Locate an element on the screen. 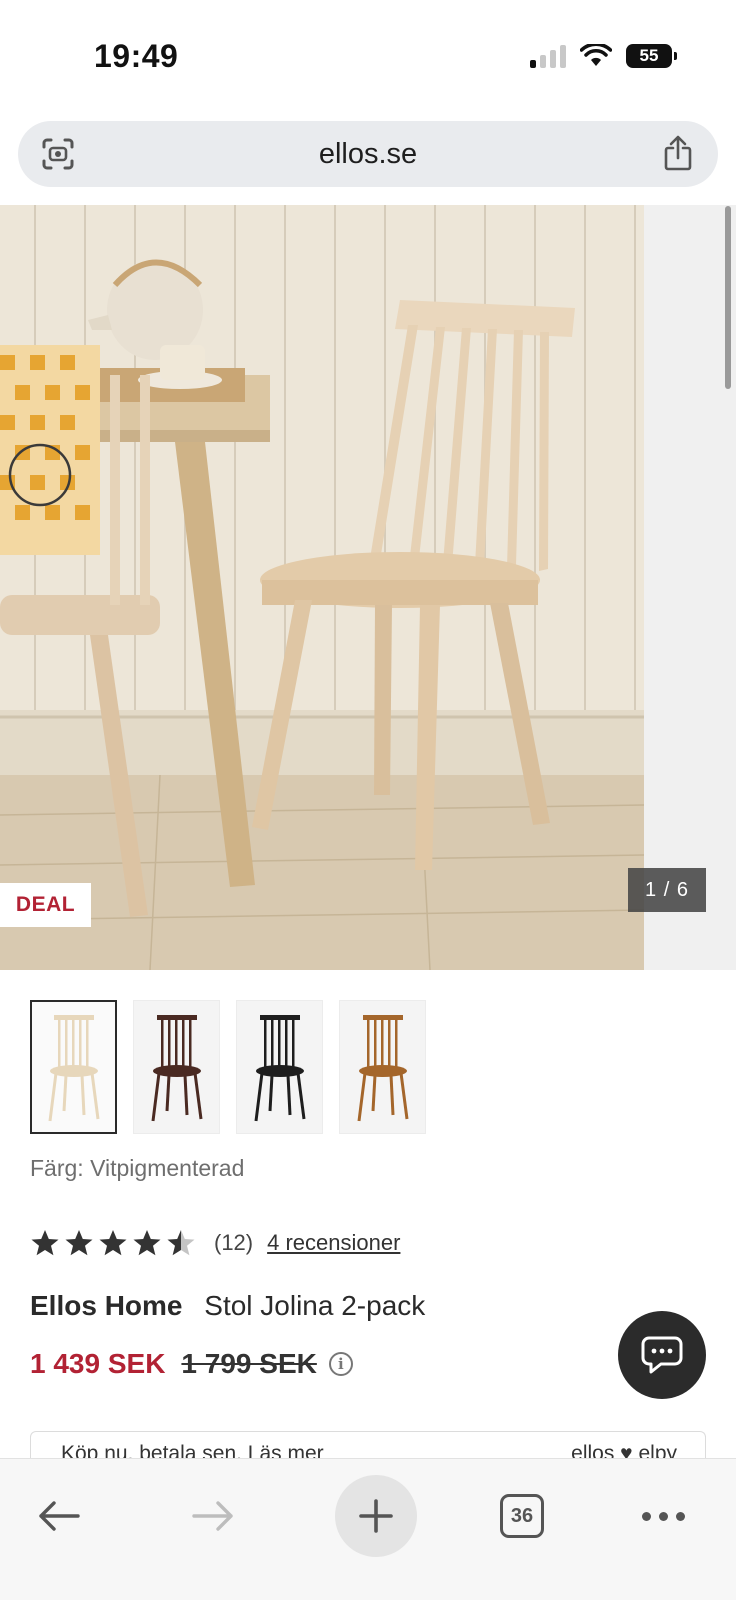 This screenshot has width=736, height=1600. url-bar: ellos.se is located at coordinates (368, 154).